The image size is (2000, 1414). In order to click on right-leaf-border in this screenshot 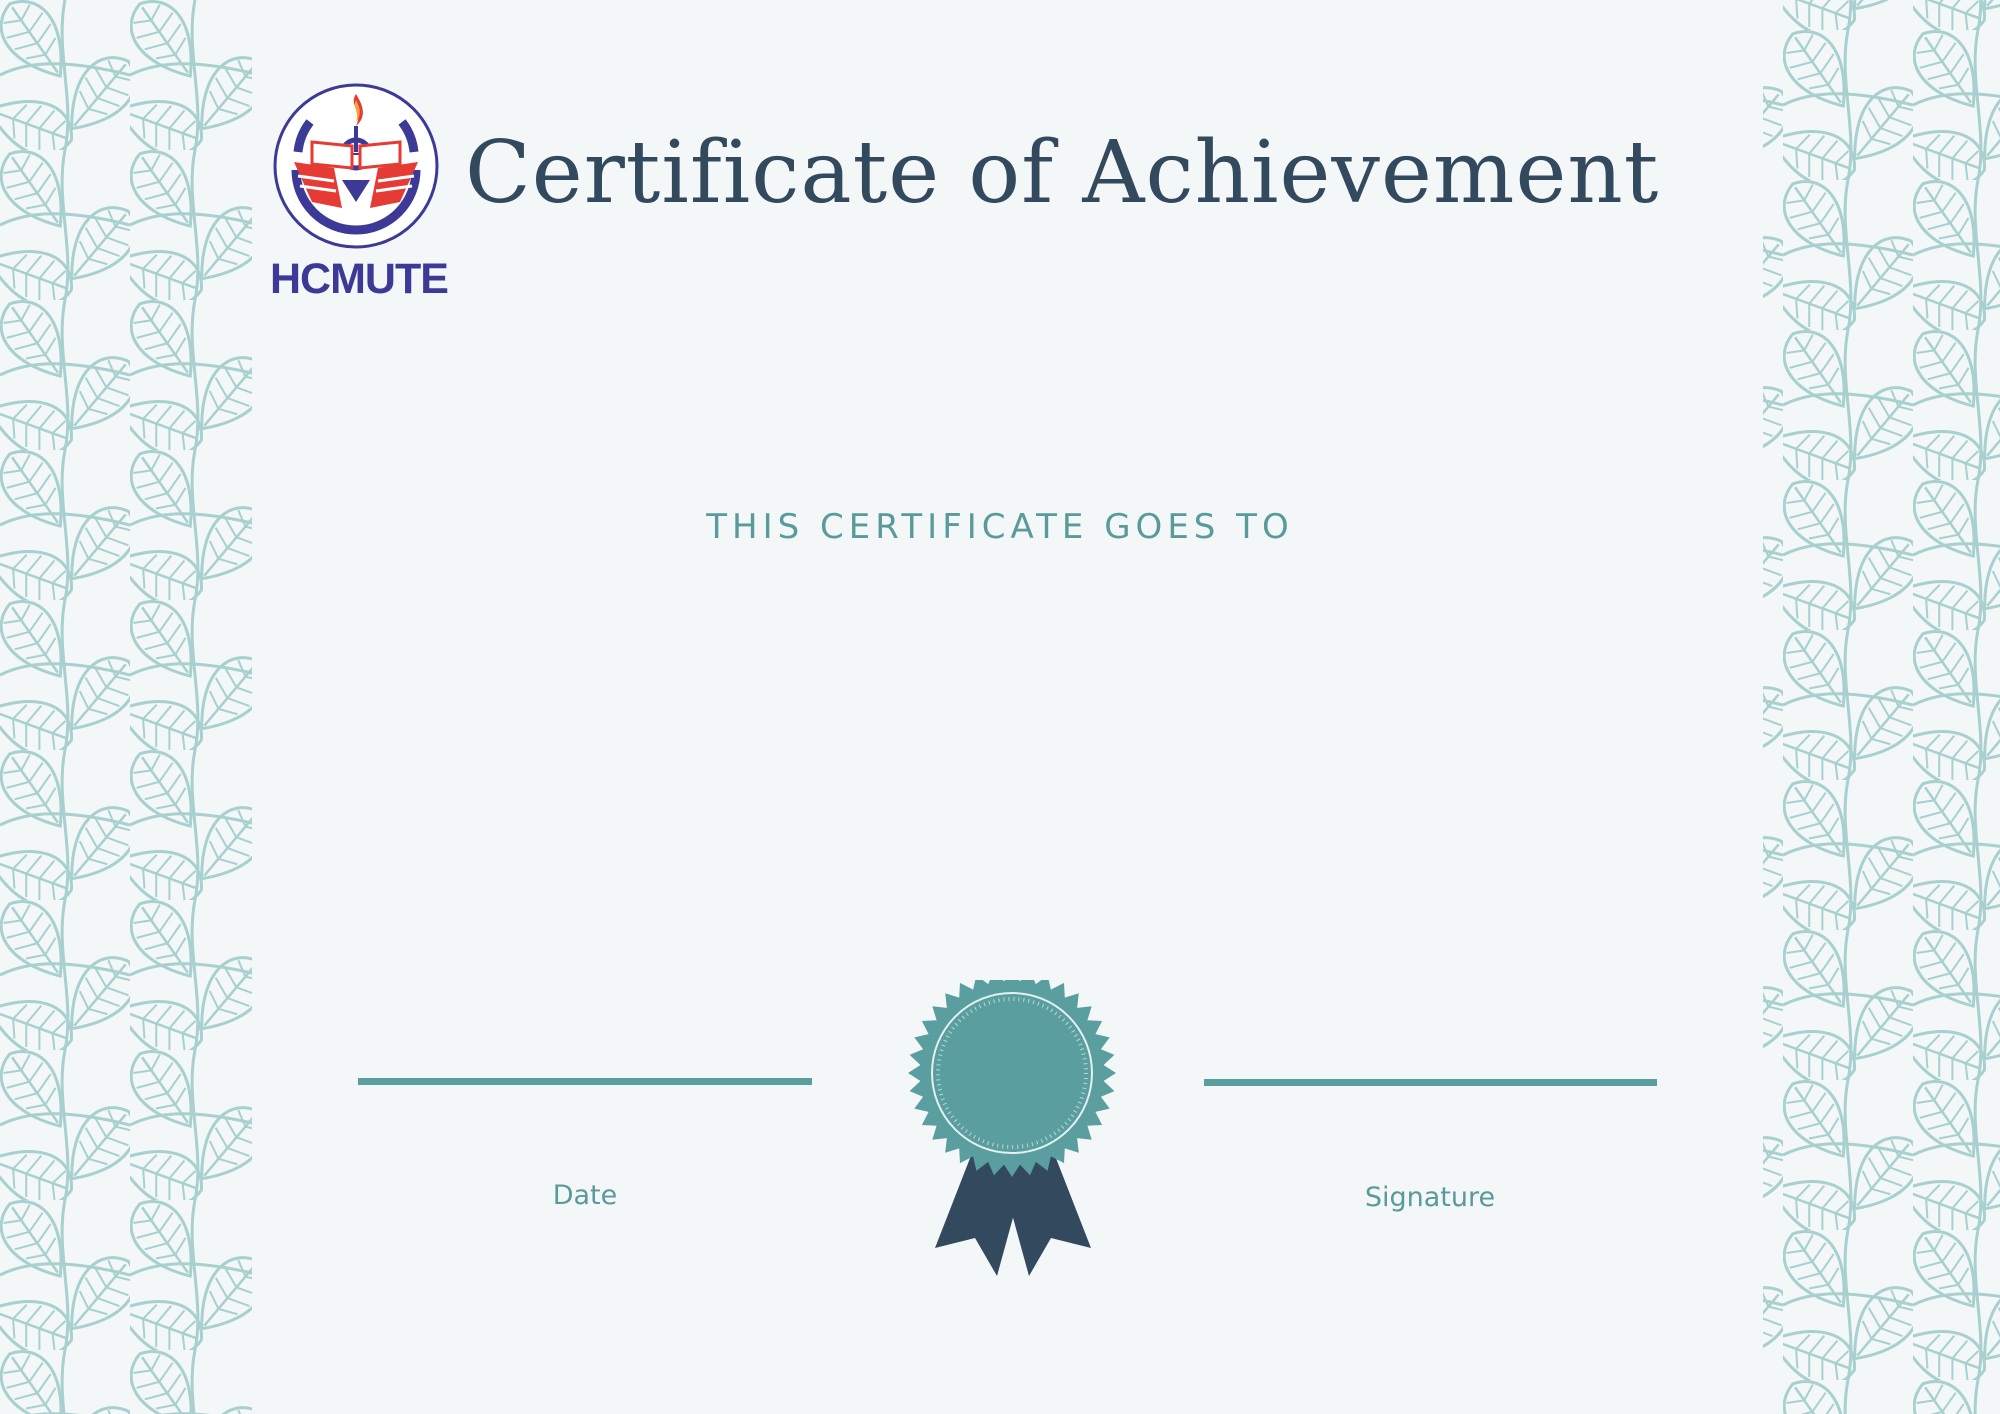, I will do `click(1881, 707)`.